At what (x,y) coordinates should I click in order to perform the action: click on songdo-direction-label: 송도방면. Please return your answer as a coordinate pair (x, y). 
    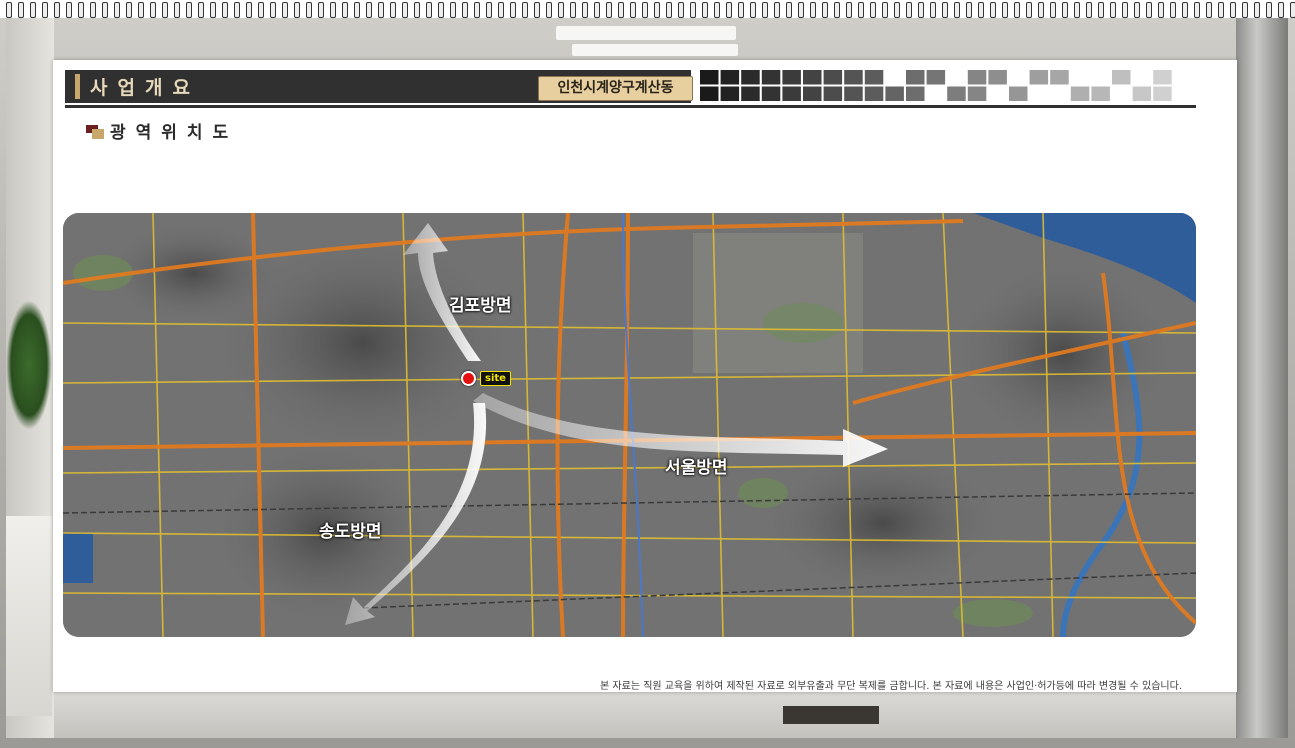
    Looking at the image, I should click on (350, 532).